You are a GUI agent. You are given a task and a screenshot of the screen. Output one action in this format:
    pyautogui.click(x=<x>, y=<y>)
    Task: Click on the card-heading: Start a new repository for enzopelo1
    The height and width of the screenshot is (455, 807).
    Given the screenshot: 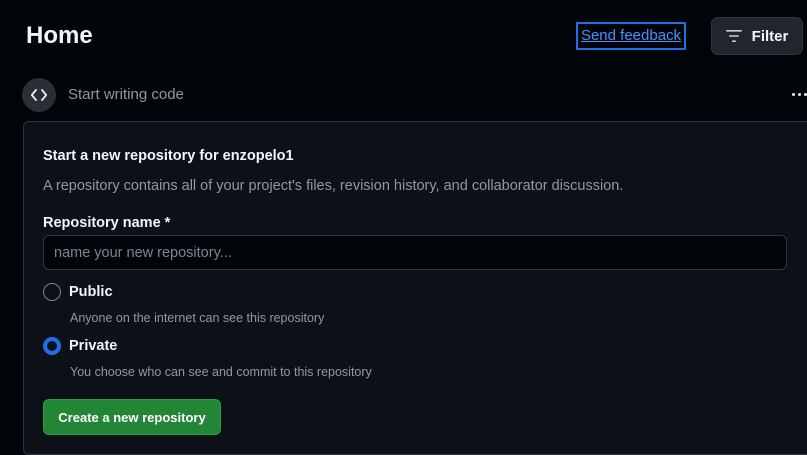 What is the action you would take?
    pyautogui.click(x=168, y=156)
    